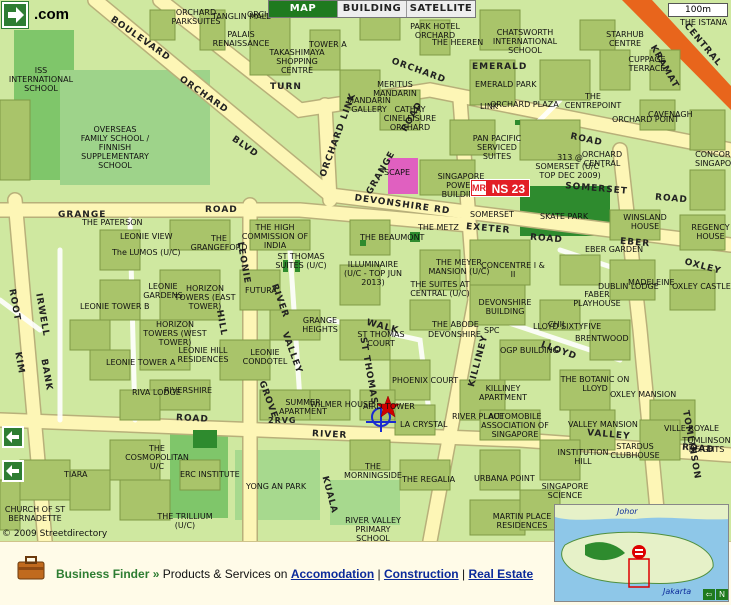 This screenshot has width=731, height=605. Describe the element at coordinates (392, 237) in the screenshot. I see `place-label: THE BEAUMONT` at that location.